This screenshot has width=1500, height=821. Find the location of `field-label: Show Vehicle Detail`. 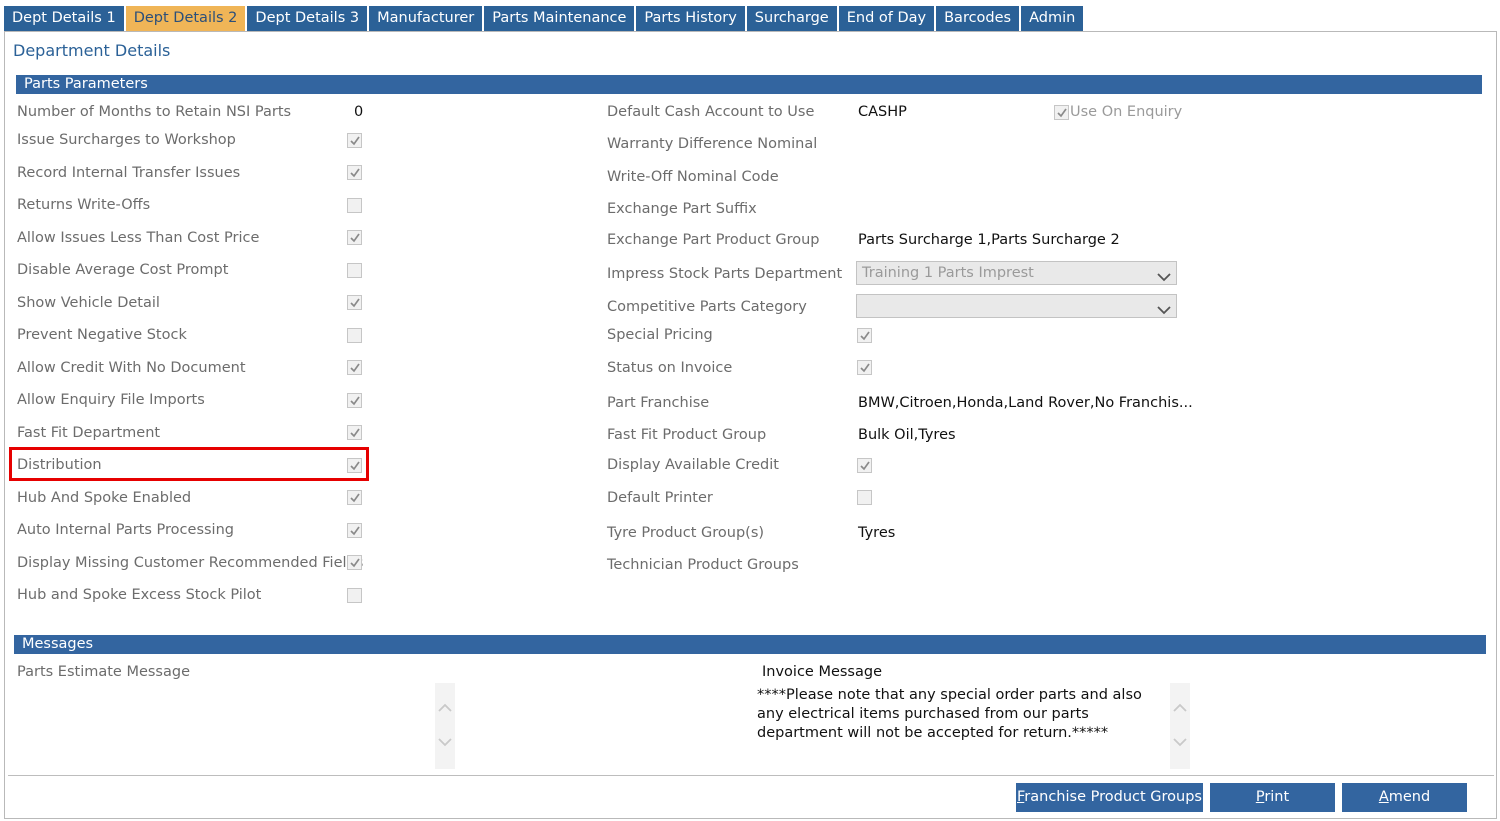

field-label: Show Vehicle Detail is located at coordinates (88, 303).